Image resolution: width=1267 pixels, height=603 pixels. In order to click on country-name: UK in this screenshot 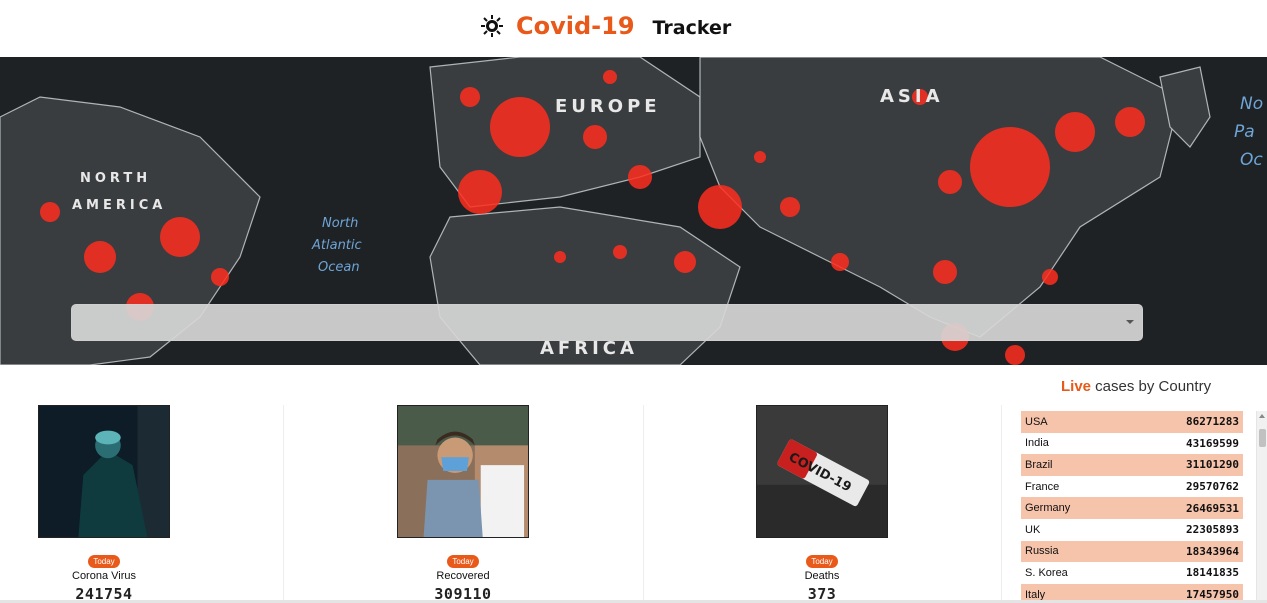, I will do `click(1033, 529)`.